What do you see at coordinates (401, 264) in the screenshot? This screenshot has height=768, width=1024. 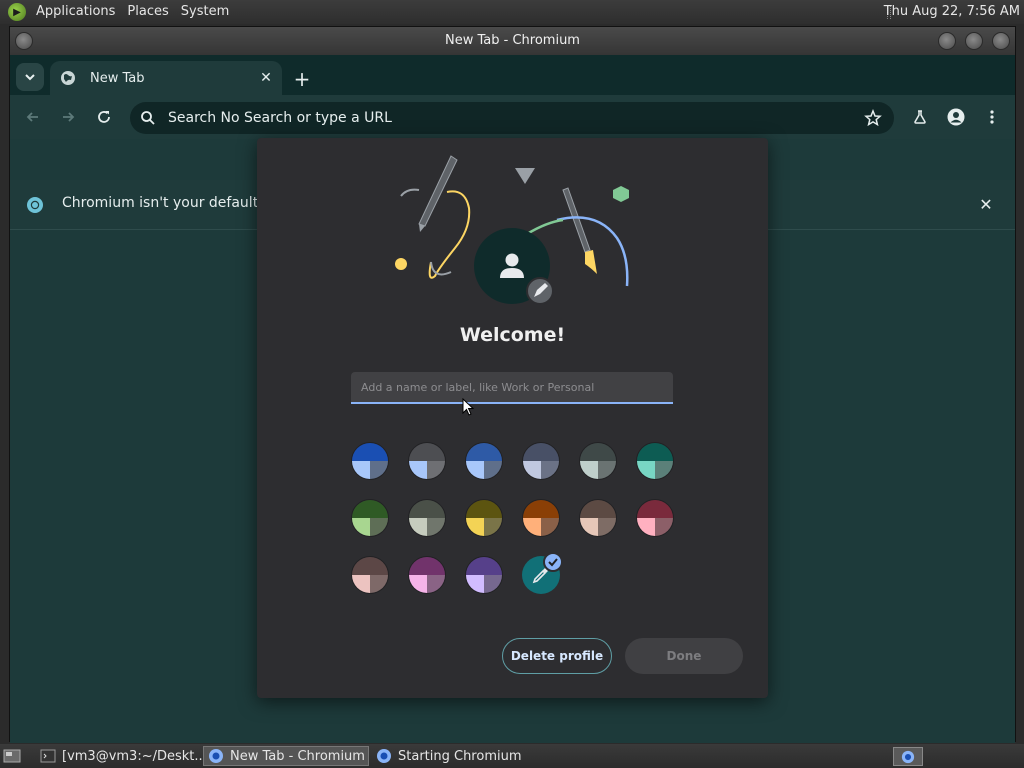 I see `yellow-dot-shape` at bounding box center [401, 264].